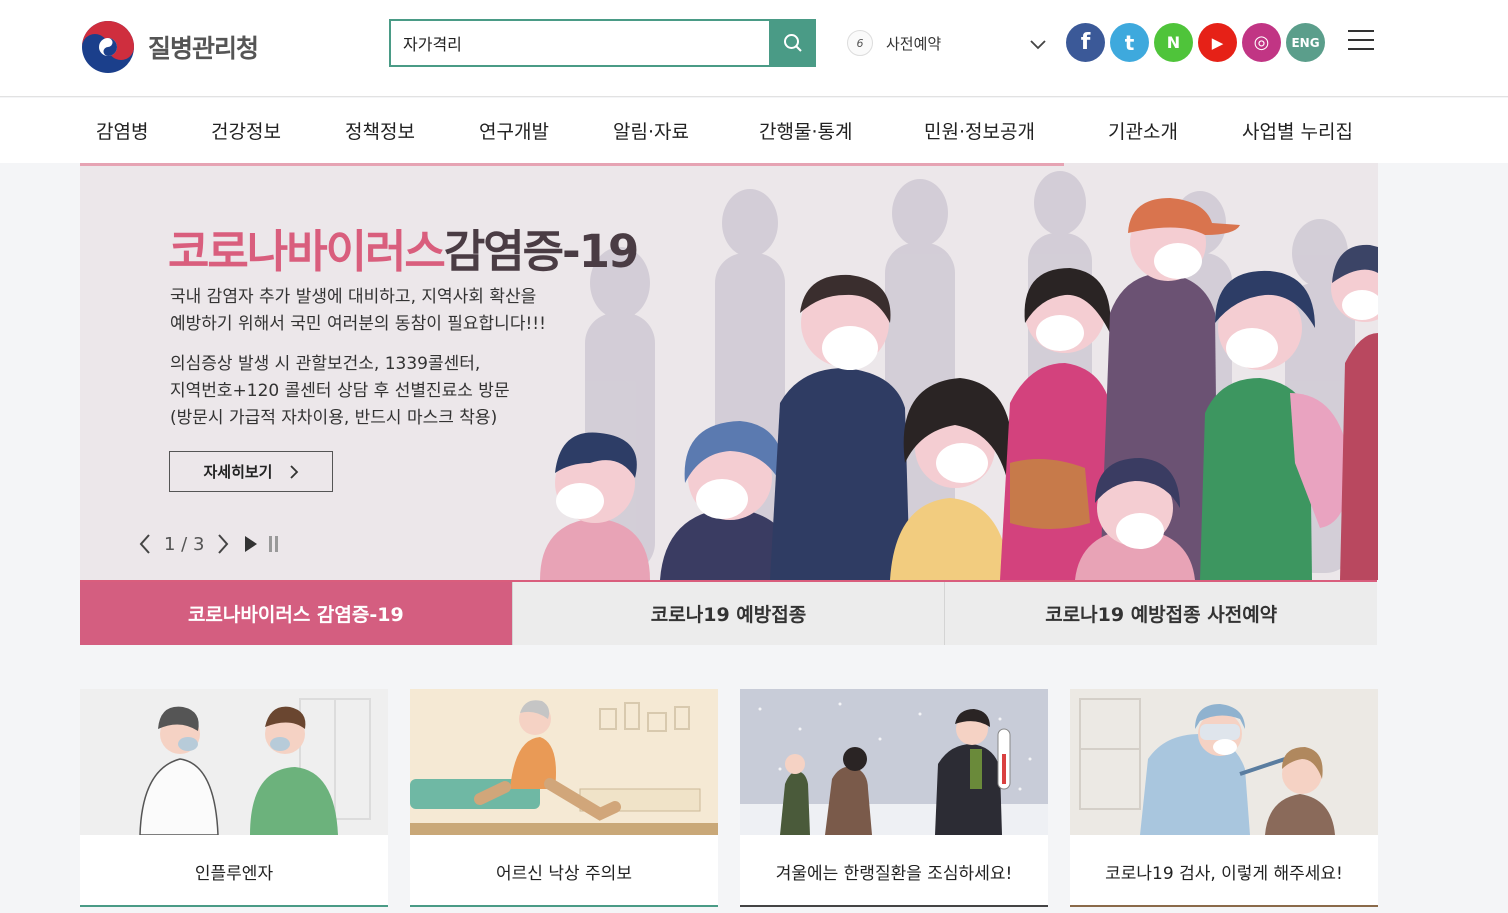 This screenshot has width=1508, height=913. What do you see at coordinates (203, 48) in the screenshot?
I see `logo-text: 질병관리청` at bounding box center [203, 48].